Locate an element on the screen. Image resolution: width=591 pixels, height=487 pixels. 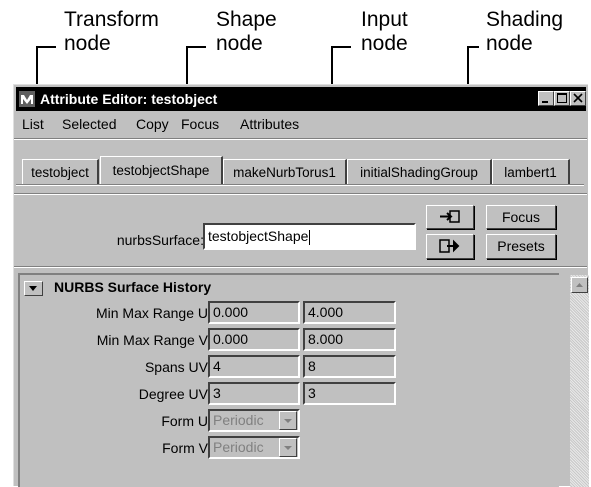
minimize-icon is located at coordinates (545, 102).